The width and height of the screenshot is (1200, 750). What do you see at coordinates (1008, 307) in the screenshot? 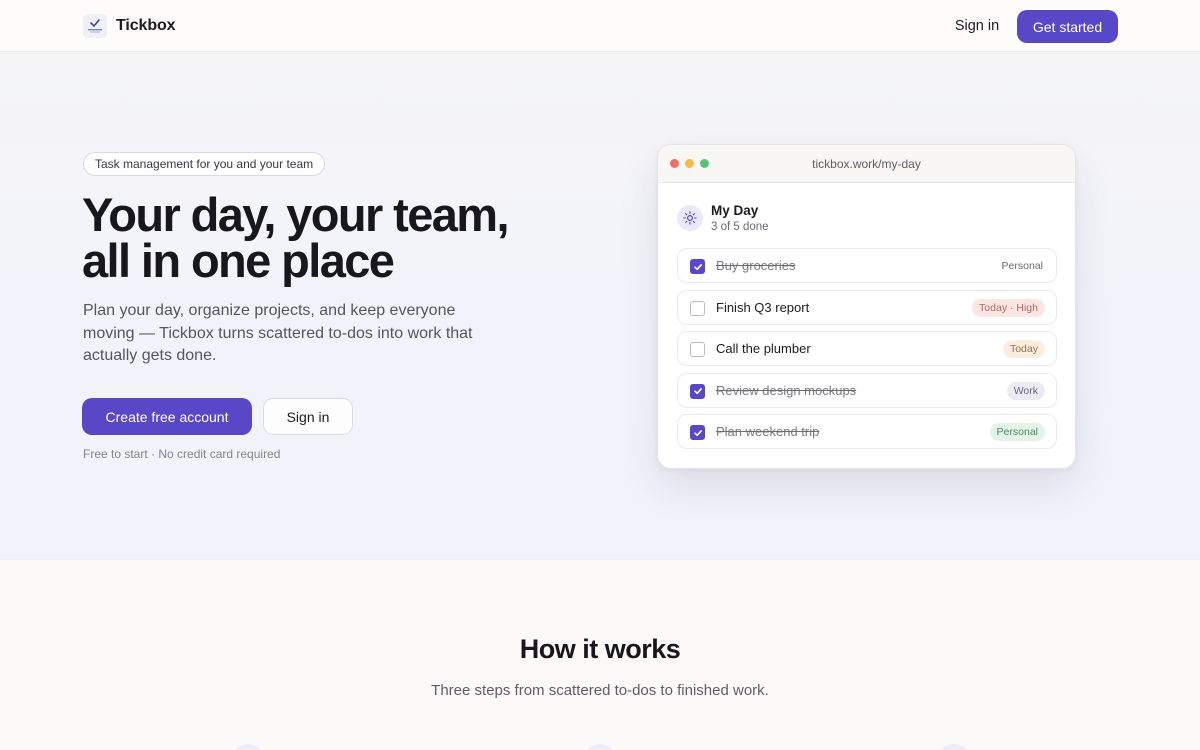
I see `task-tag: Today · High` at bounding box center [1008, 307].